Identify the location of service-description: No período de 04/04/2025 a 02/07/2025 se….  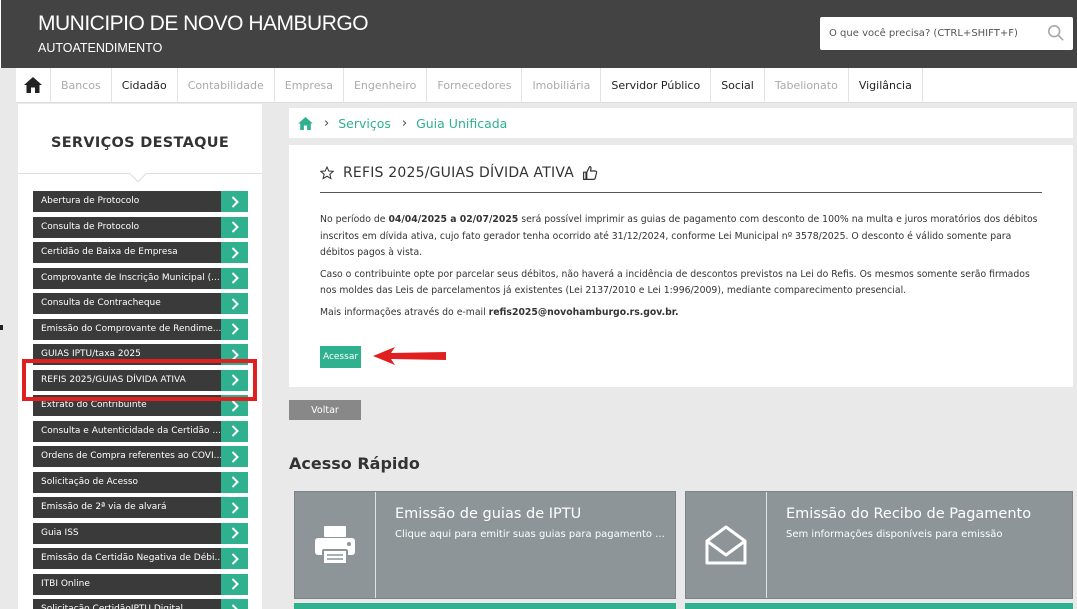
(681, 269).